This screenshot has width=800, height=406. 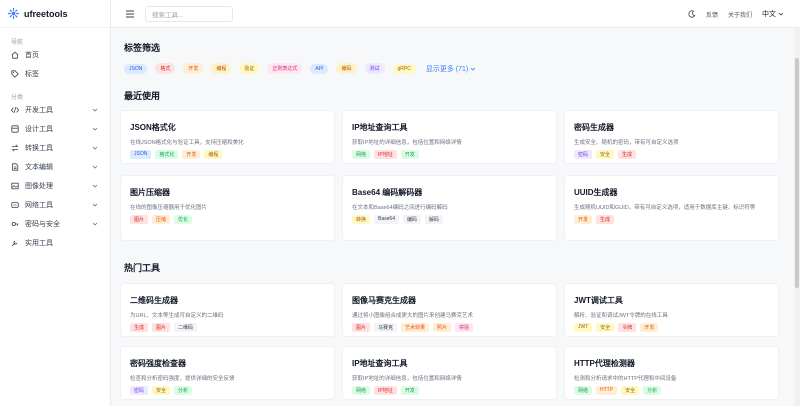 I want to click on shield-icon, so click(x=15, y=224).